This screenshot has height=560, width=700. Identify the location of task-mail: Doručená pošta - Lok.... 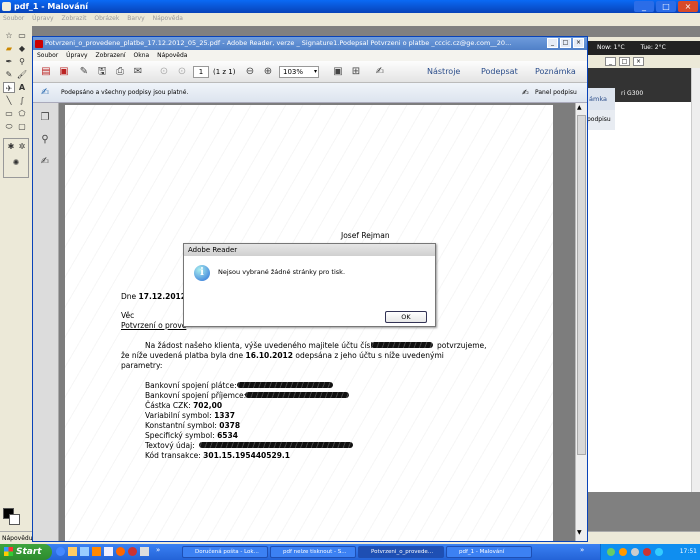
(225, 552).